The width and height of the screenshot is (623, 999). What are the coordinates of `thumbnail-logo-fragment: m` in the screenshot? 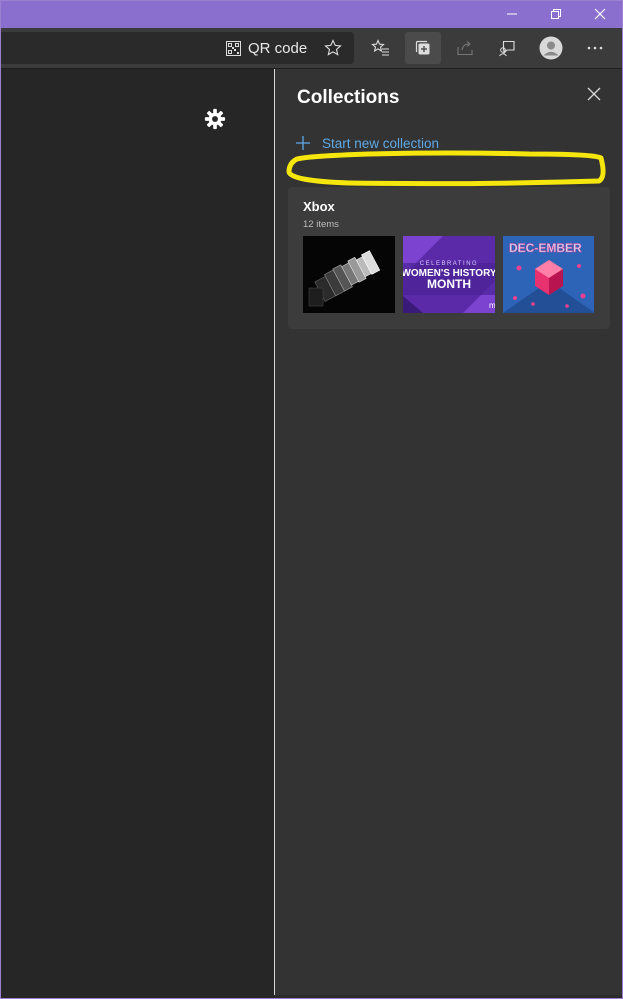 It's located at (492, 305).